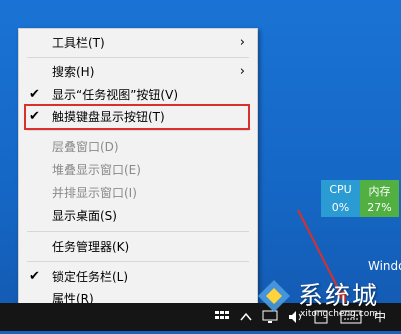 This screenshot has height=334, width=401. What do you see at coordinates (339, 314) in the screenshot?
I see `watermark-url: xitongcheng.com` at bounding box center [339, 314].